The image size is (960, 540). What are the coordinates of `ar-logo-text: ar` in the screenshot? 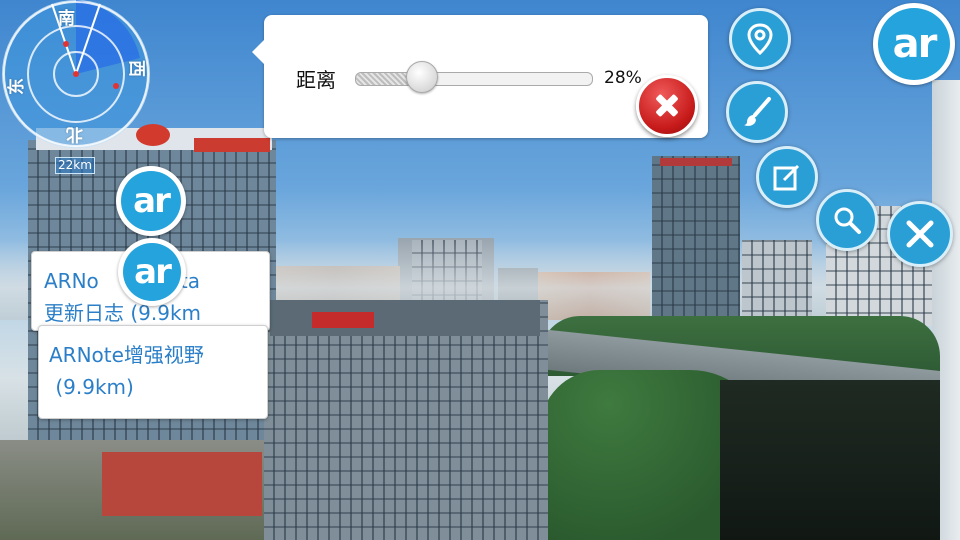 It's located at (914, 44).